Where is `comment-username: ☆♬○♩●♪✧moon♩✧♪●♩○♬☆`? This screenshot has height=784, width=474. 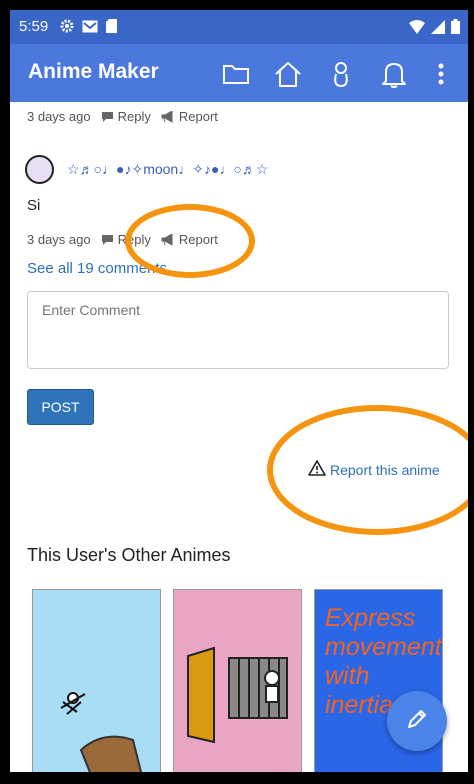
comment-username: ☆♬○♩●♪✧moon♩✧♪●♩○♬☆ is located at coordinates (167, 169).